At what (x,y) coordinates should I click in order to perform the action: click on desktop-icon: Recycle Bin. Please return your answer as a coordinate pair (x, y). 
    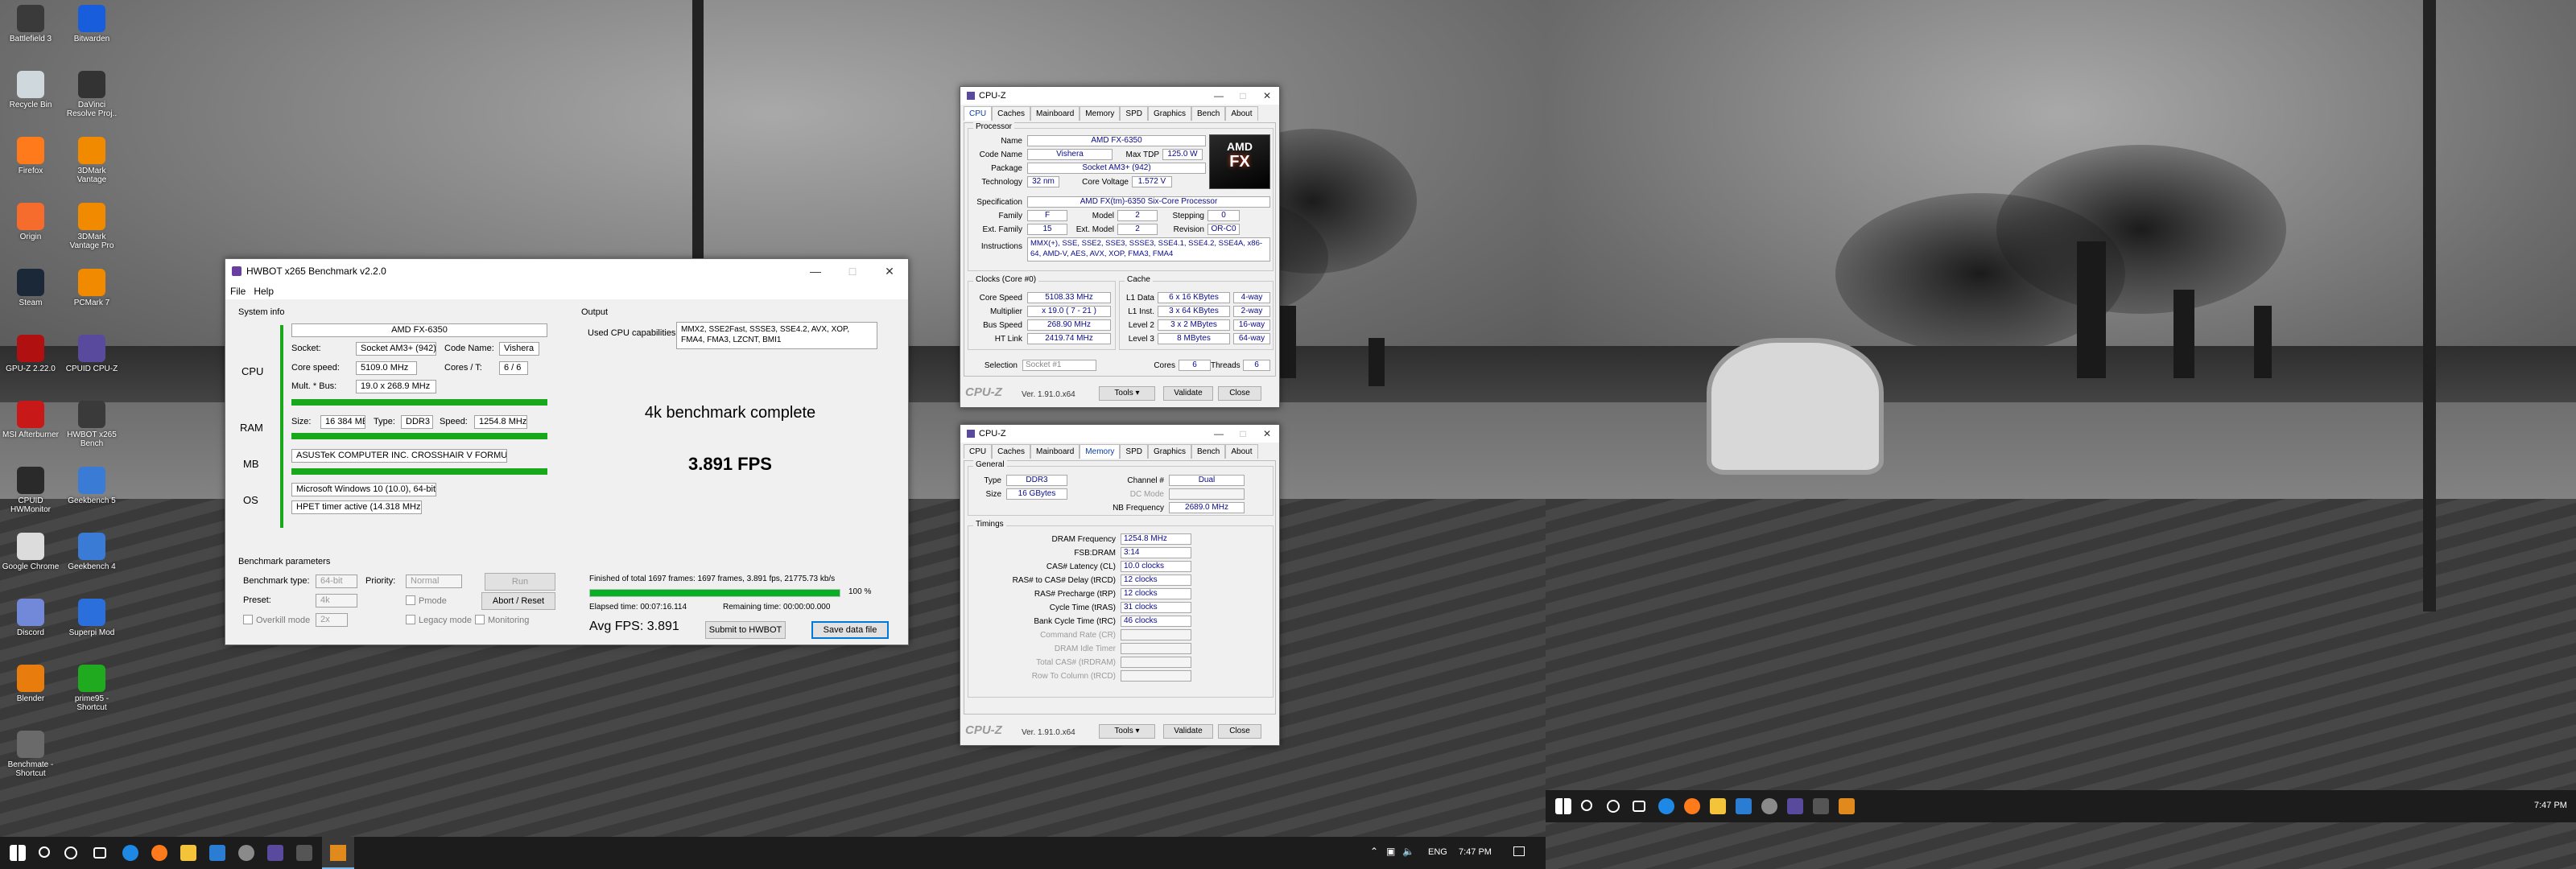
    Looking at the image, I should click on (31, 90).